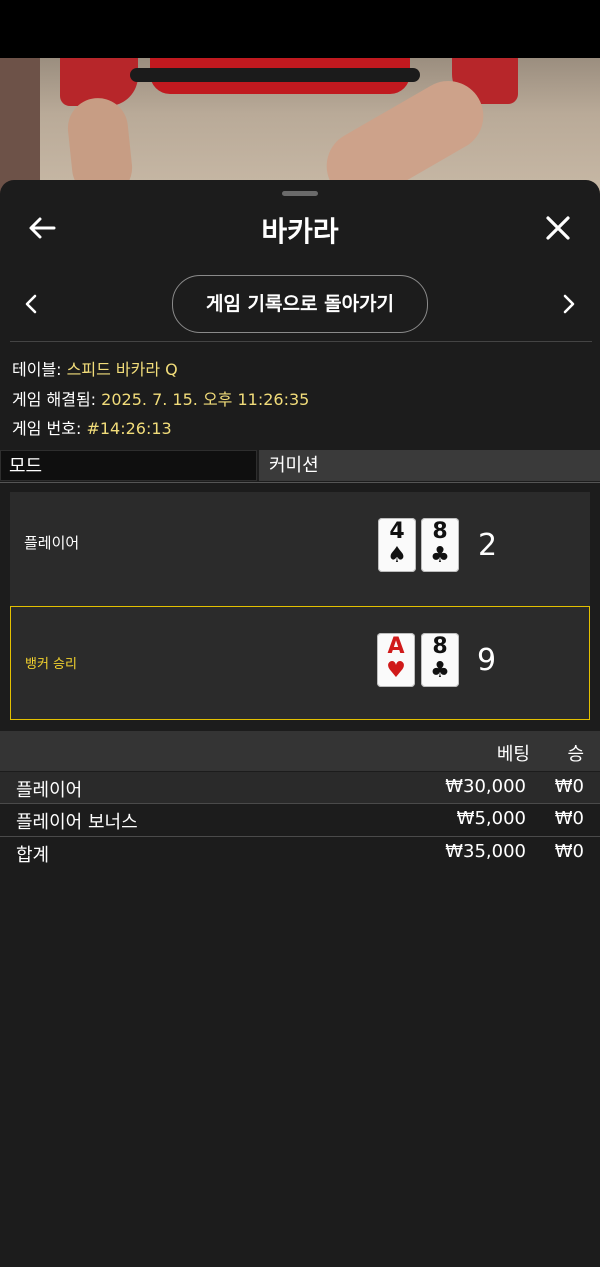 This screenshot has width=600, height=1267. Describe the element at coordinates (488, 545) in the screenshot. I see `player-score: 2` at that location.